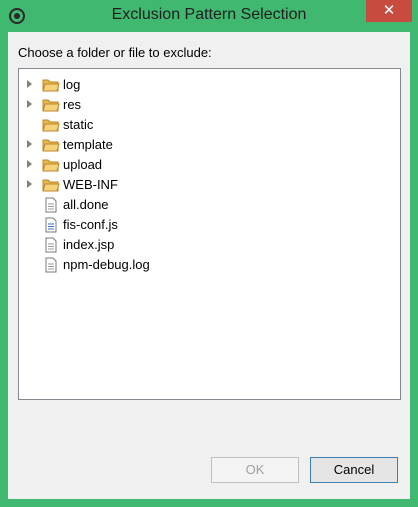 The width and height of the screenshot is (418, 507). I want to click on tree-item: npm-debug.log, so click(204, 265).